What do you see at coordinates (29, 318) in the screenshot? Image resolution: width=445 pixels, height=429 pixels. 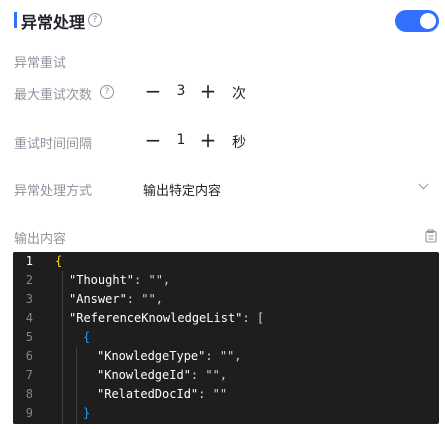 I see `line-number: 4` at bounding box center [29, 318].